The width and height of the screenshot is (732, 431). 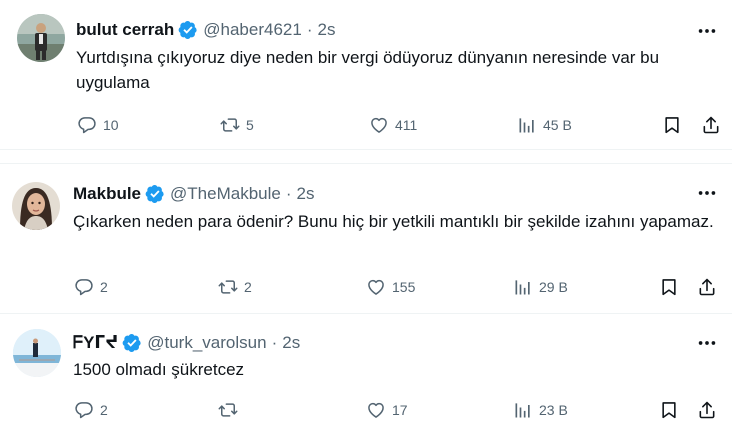 What do you see at coordinates (248, 287) in the screenshot?
I see `retweet-count: 2` at bounding box center [248, 287].